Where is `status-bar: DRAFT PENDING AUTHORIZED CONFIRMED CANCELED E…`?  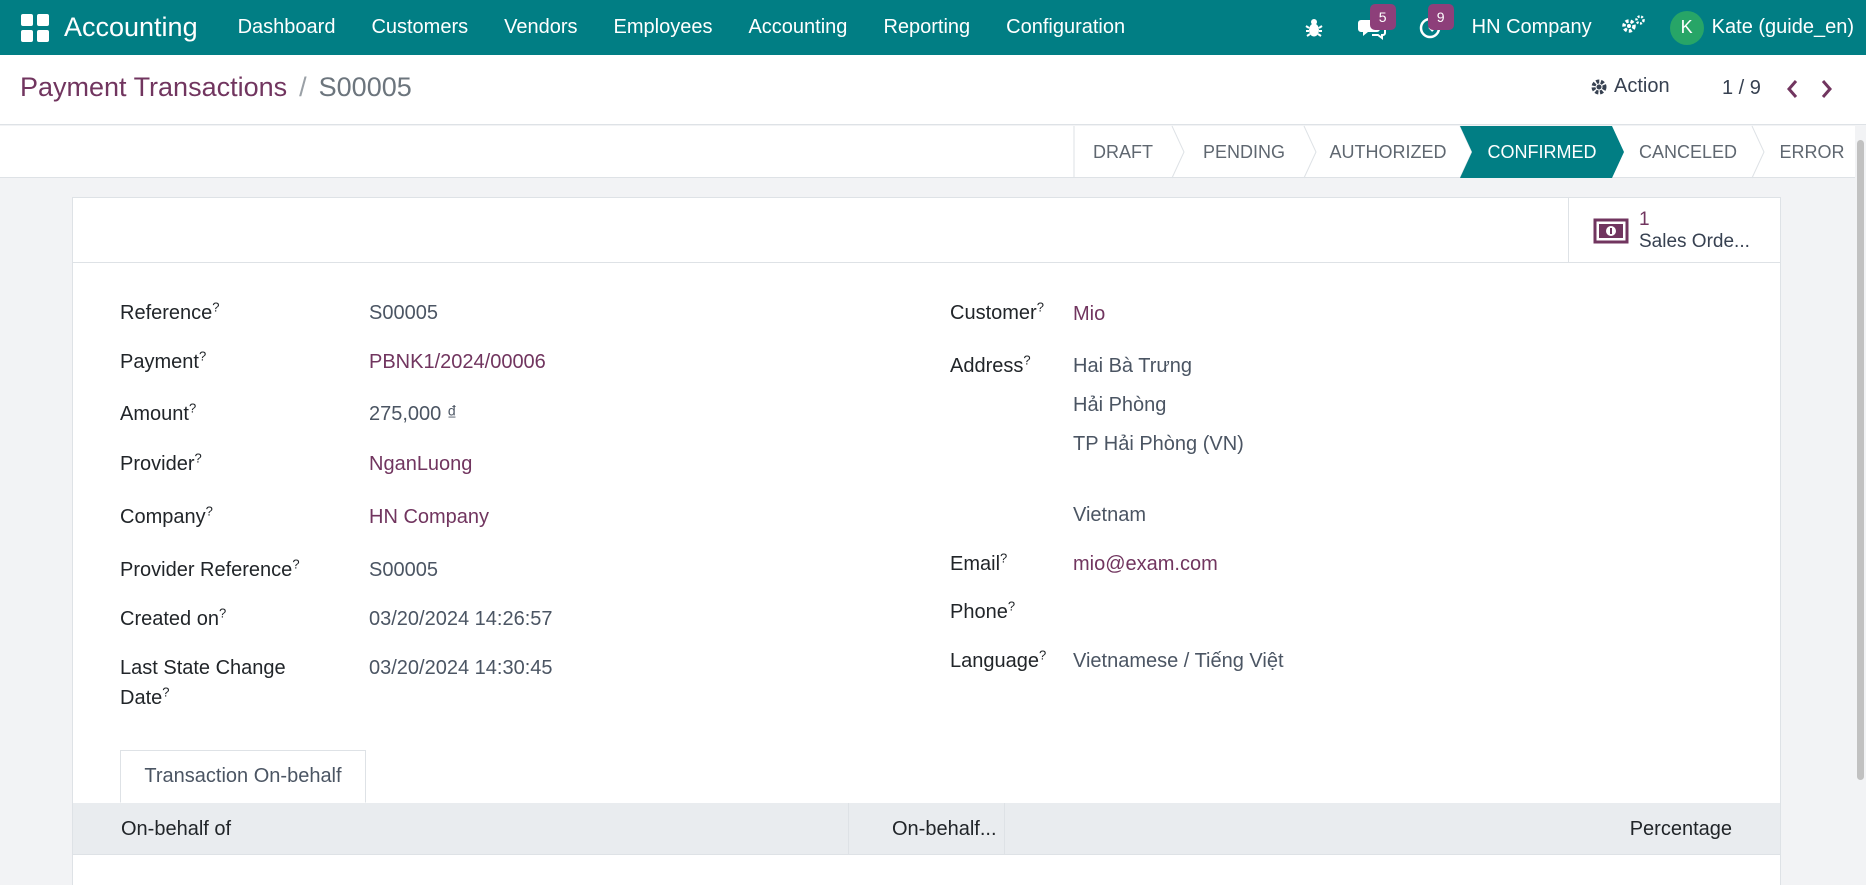
status-bar: DRAFT PENDING AUTHORIZED CONFIRMED CANCELED E… is located at coordinates (933, 152).